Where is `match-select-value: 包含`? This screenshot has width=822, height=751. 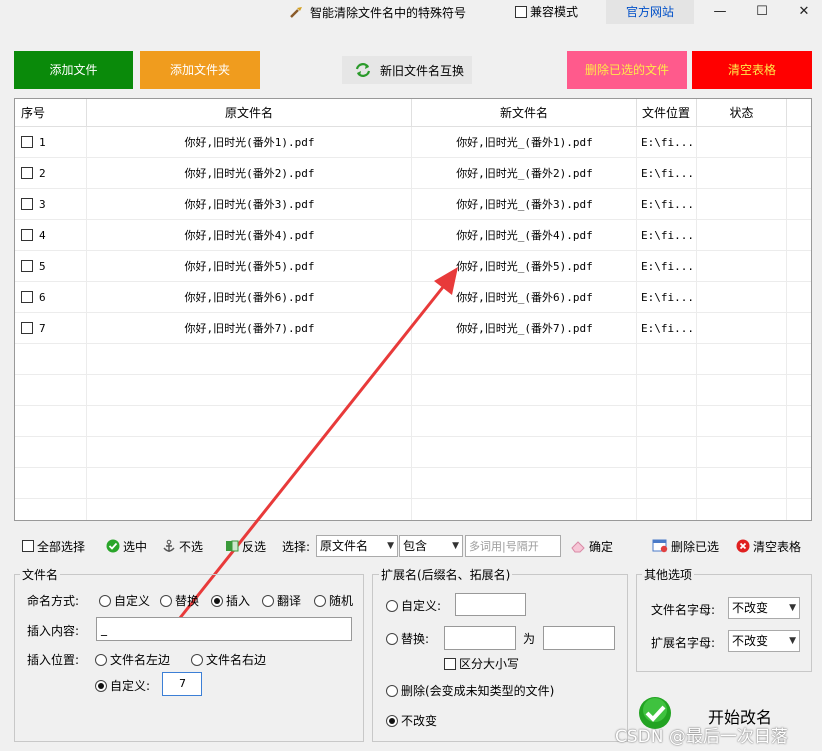 match-select-value: 包含 is located at coordinates (415, 546).